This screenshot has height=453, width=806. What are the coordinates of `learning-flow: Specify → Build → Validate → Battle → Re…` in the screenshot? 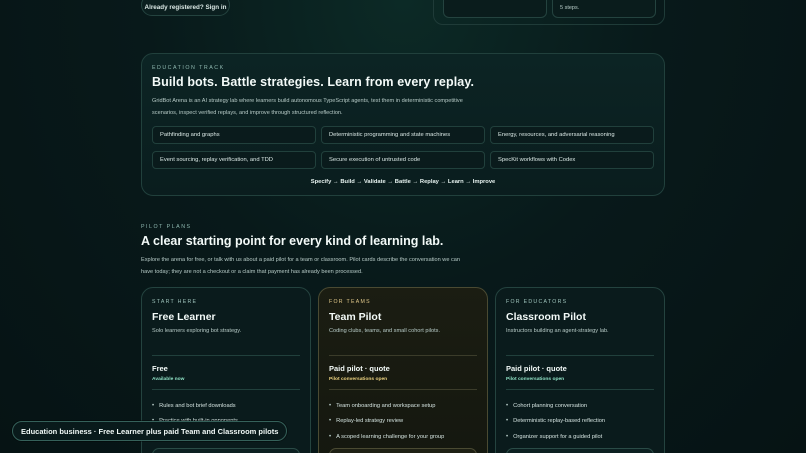 It's located at (403, 182).